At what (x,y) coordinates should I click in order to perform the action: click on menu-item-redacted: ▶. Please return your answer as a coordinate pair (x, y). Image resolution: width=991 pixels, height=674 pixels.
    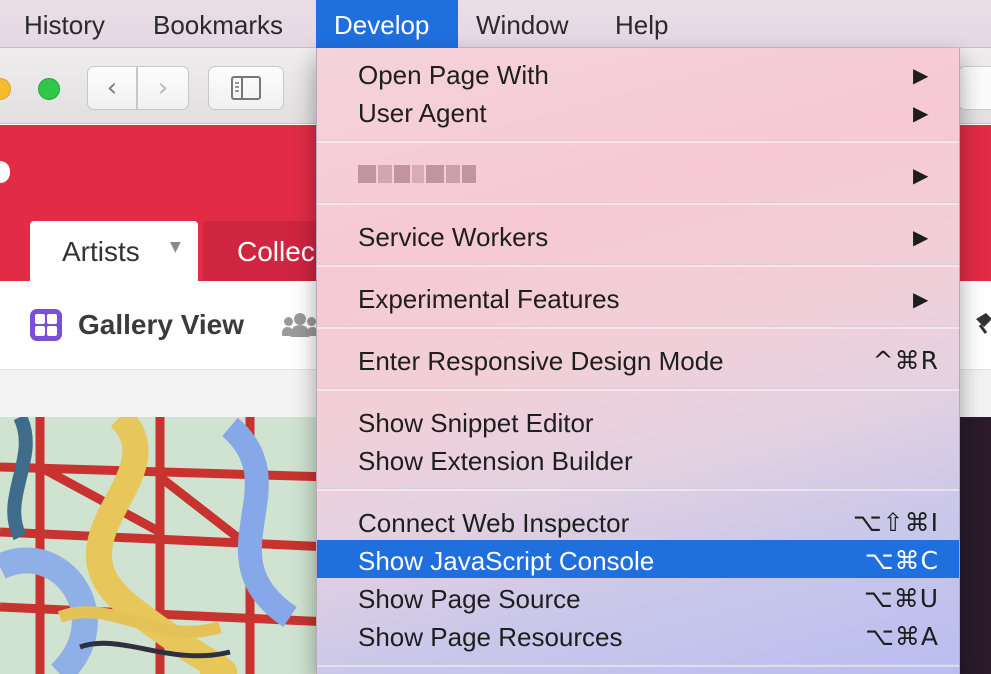
    Looking at the image, I should click on (638, 173).